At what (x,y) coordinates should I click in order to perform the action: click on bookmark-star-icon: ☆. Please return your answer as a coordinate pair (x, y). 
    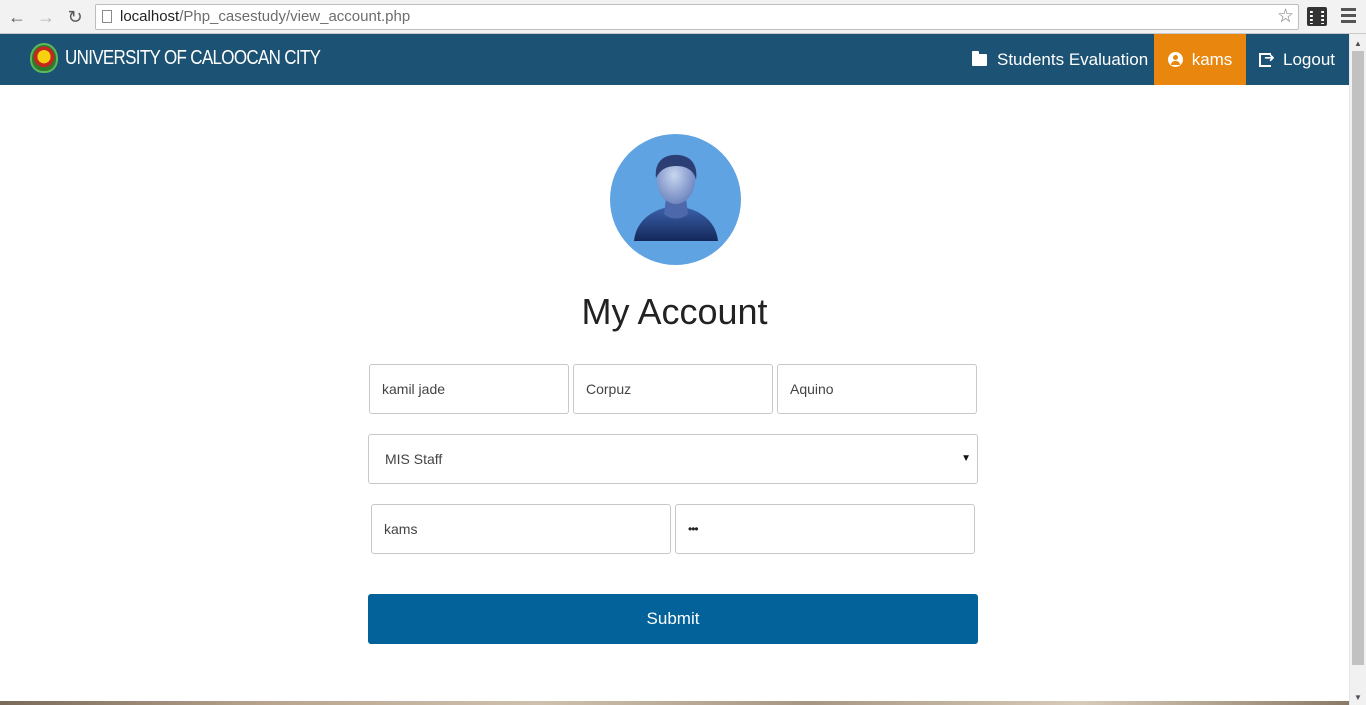
    Looking at the image, I should click on (1285, 17).